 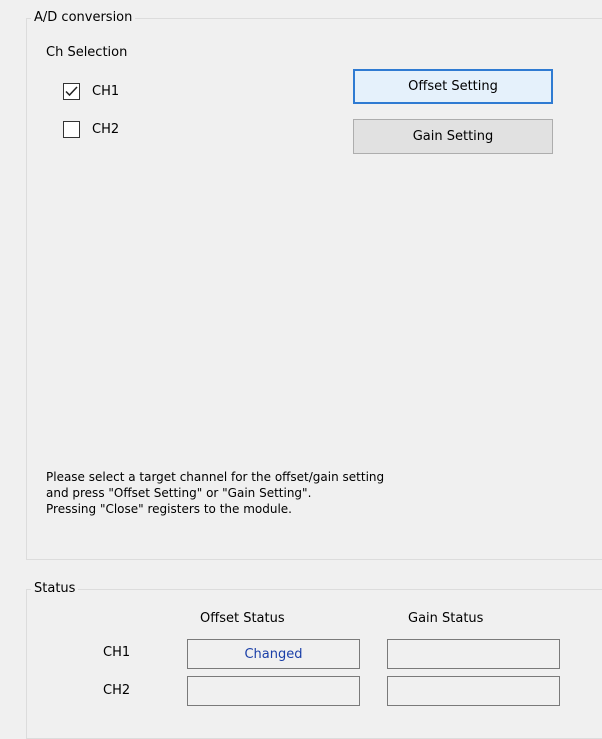 What do you see at coordinates (105, 130) in the screenshot?
I see `ch2-checkbox-label: CH2` at bounding box center [105, 130].